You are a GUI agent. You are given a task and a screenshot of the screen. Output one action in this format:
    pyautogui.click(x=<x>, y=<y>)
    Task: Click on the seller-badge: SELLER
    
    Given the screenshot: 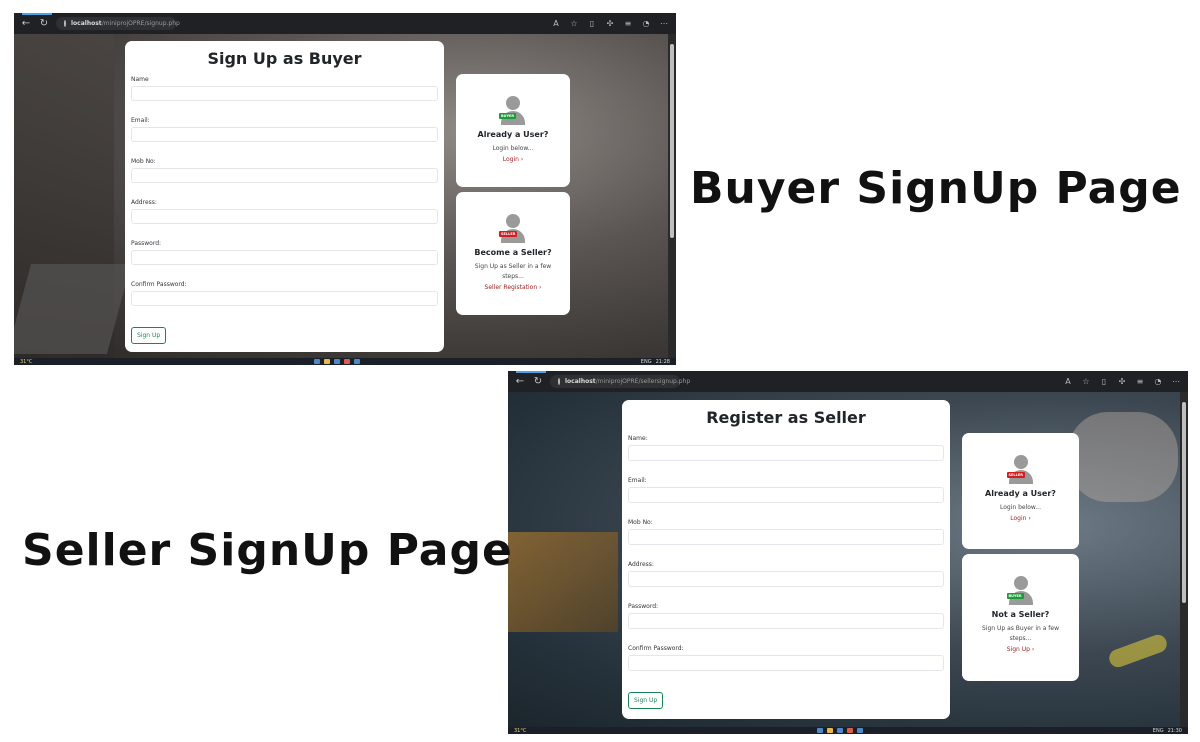 What is the action you would take?
    pyautogui.click(x=508, y=234)
    